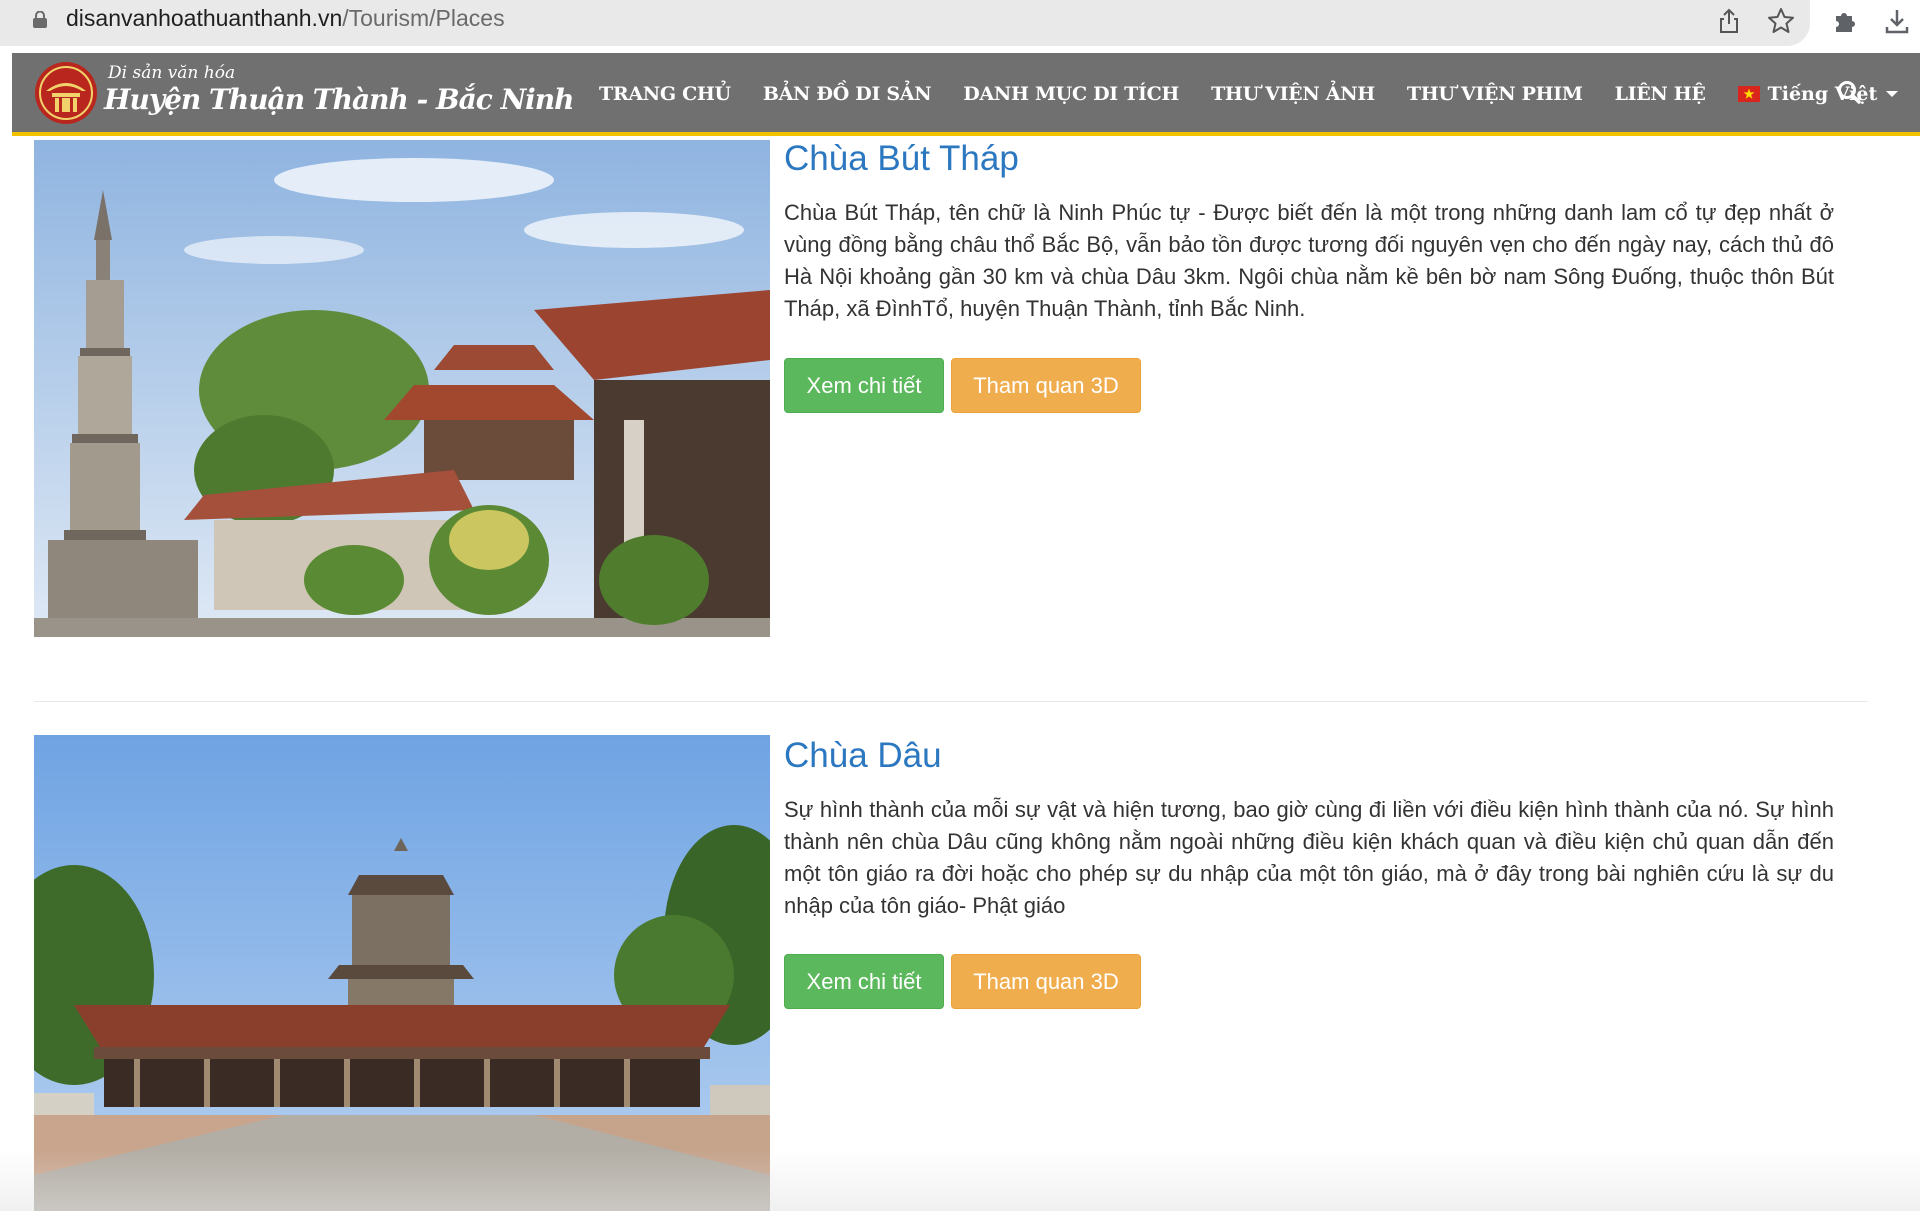 The width and height of the screenshot is (1920, 1211). I want to click on url-domain: disanvanhoathuanthanh.vn, so click(204, 18).